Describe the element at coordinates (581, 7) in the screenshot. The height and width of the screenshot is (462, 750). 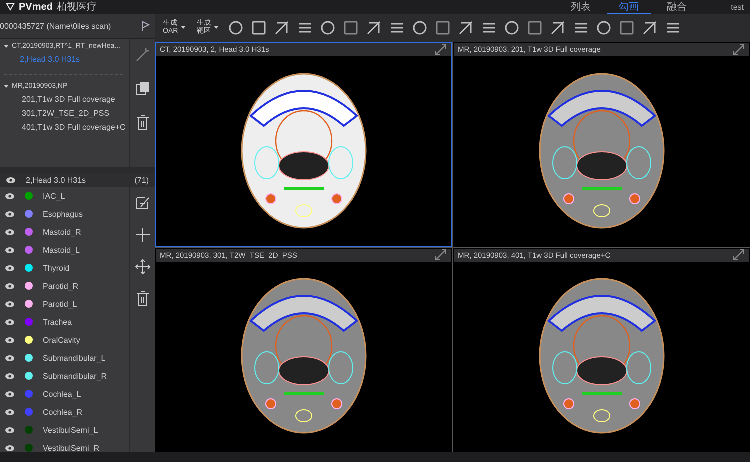
I see `mode-tab: 列表` at that location.